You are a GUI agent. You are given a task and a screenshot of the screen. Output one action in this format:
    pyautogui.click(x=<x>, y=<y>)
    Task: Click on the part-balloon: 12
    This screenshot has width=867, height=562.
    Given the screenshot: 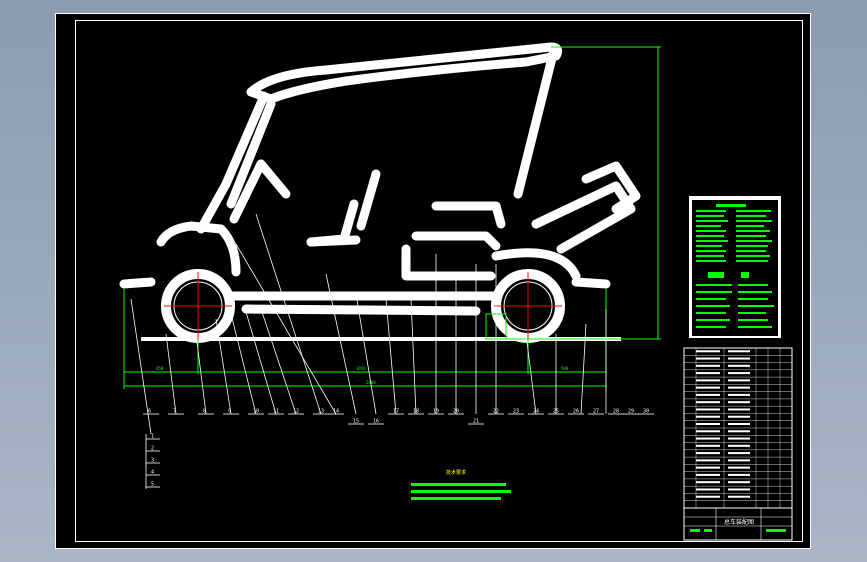 What is the action you would take?
    pyautogui.click(x=296, y=412)
    